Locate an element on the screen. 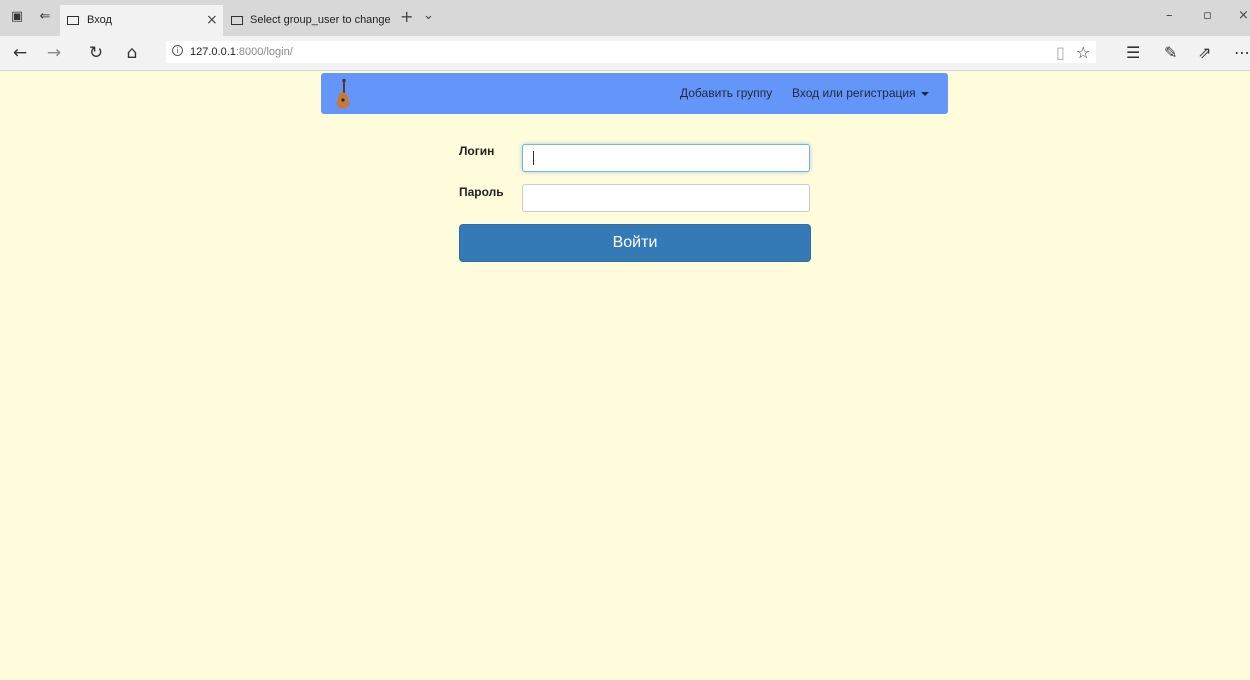 This screenshot has width=1250, height=680. tab-login: Вход × is located at coordinates (141, 20).